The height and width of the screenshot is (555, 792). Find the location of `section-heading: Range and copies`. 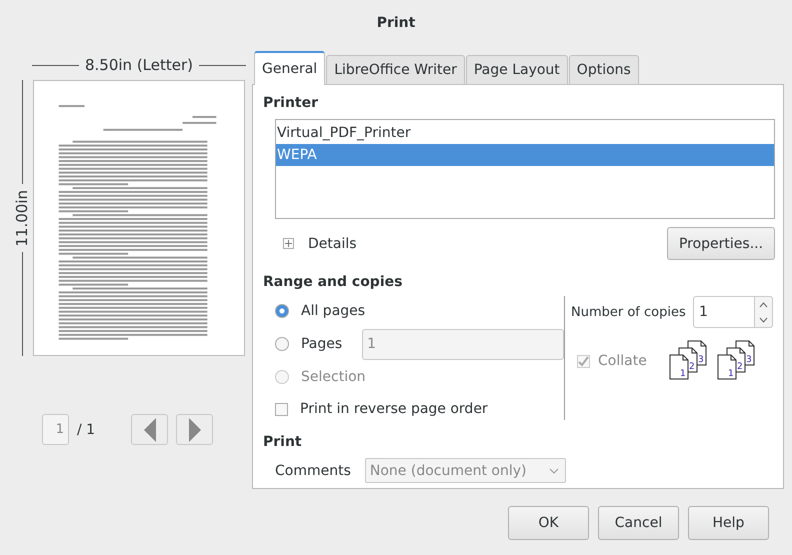

section-heading: Range and copies is located at coordinates (332, 282).